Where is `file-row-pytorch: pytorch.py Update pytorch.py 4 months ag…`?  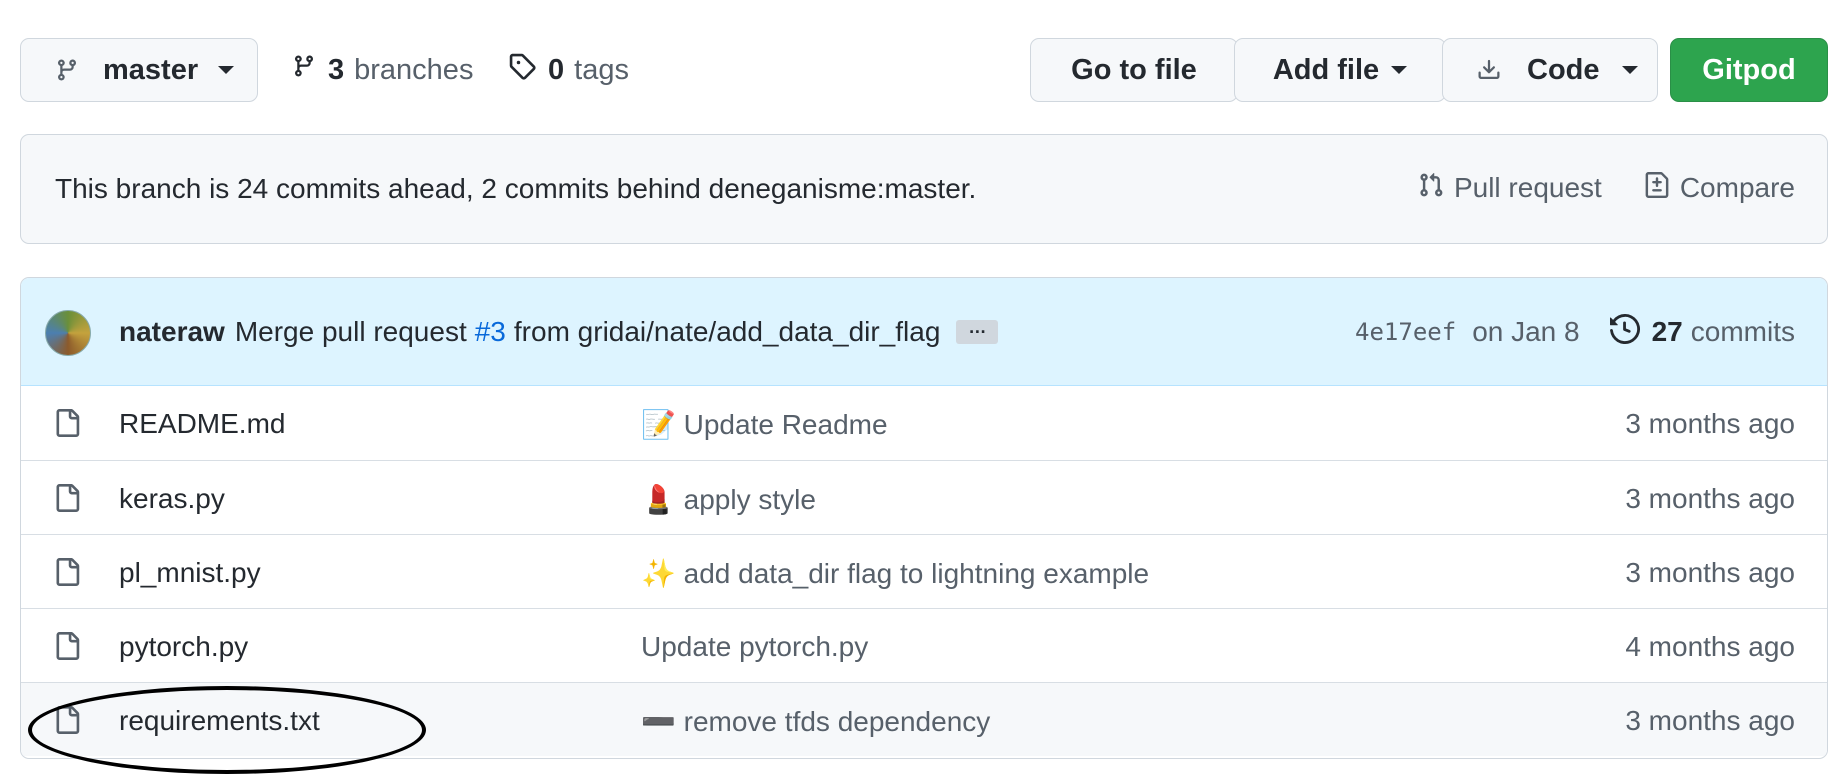
file-row-pytorch: pytorch.py Update pytorch.py 4 months ag… is located at coordinates (924, 645).